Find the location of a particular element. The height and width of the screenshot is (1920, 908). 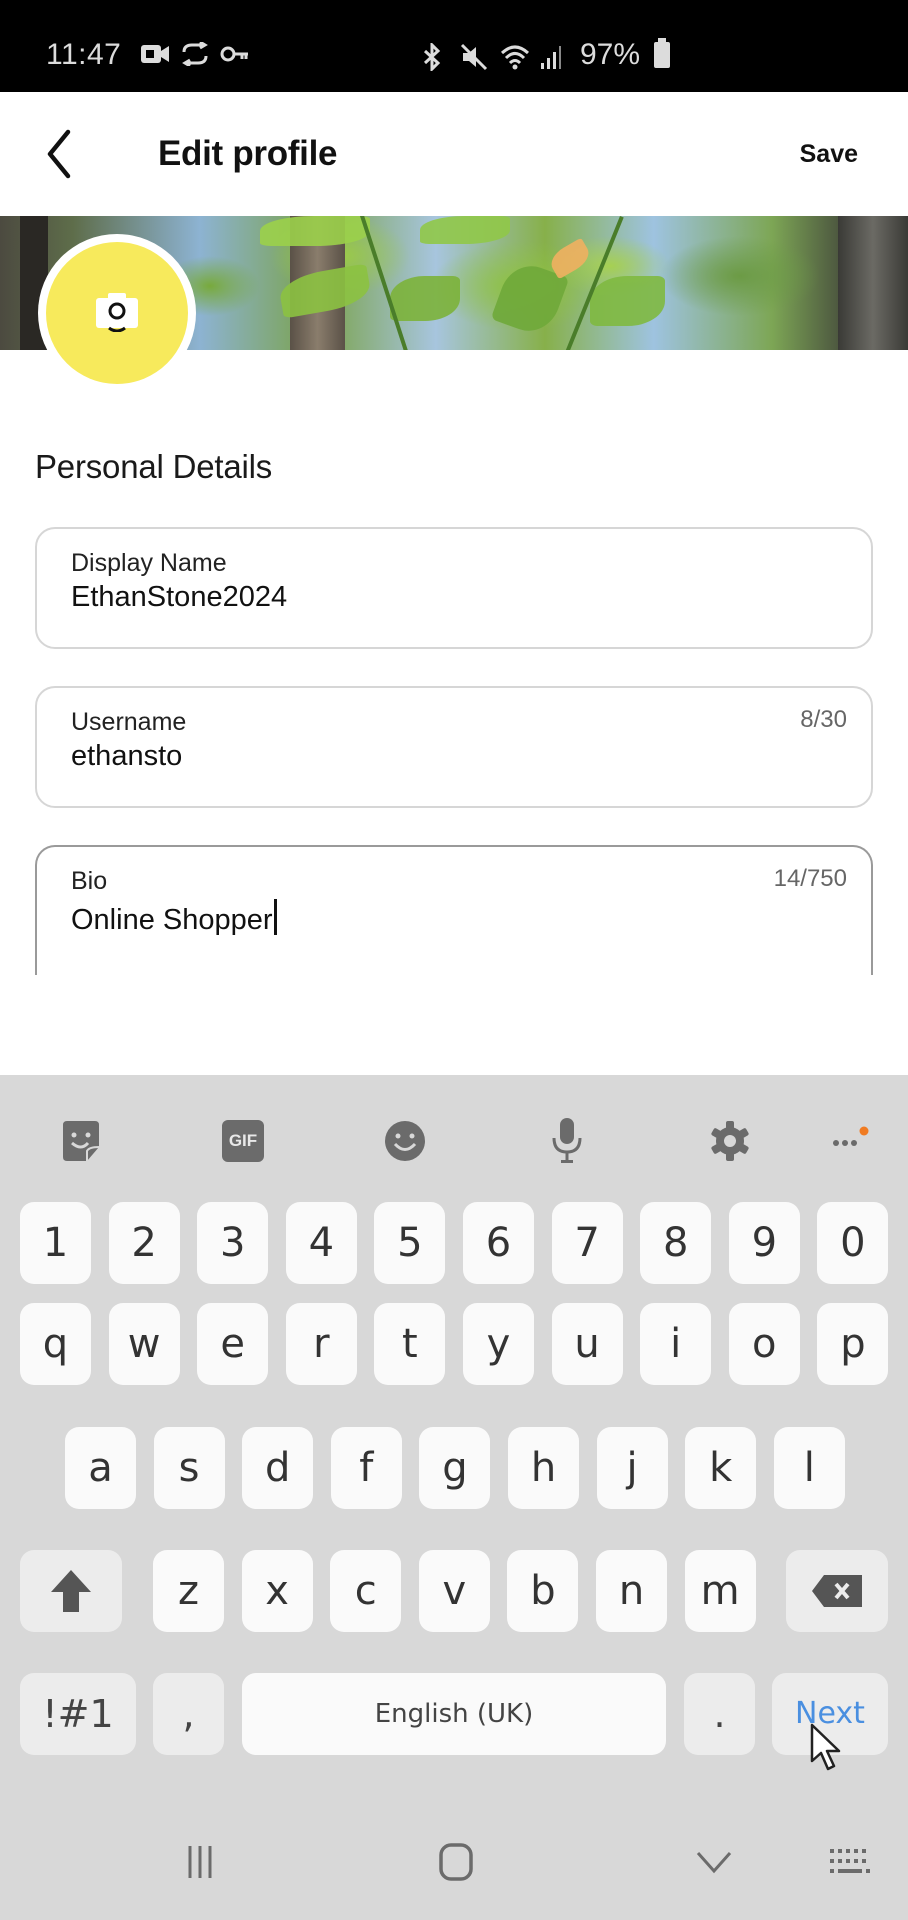

key-label: p is located at coordinates (853, 1344).